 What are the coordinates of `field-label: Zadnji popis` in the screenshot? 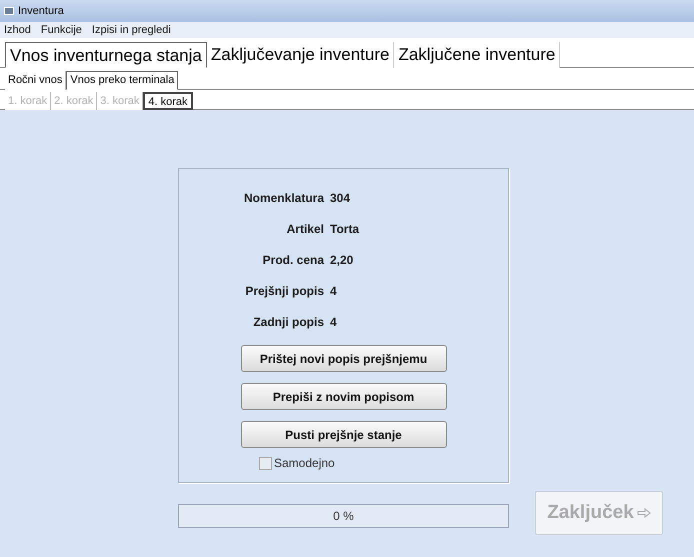 It's located at (288, 322).